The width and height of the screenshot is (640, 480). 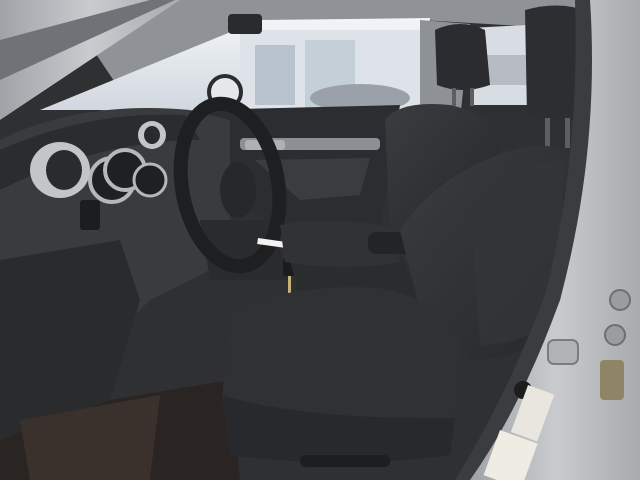 What do you see at coordinates (612, 380) in the screenshot?
I see `door-hinge` at bounding box center [612, 380].